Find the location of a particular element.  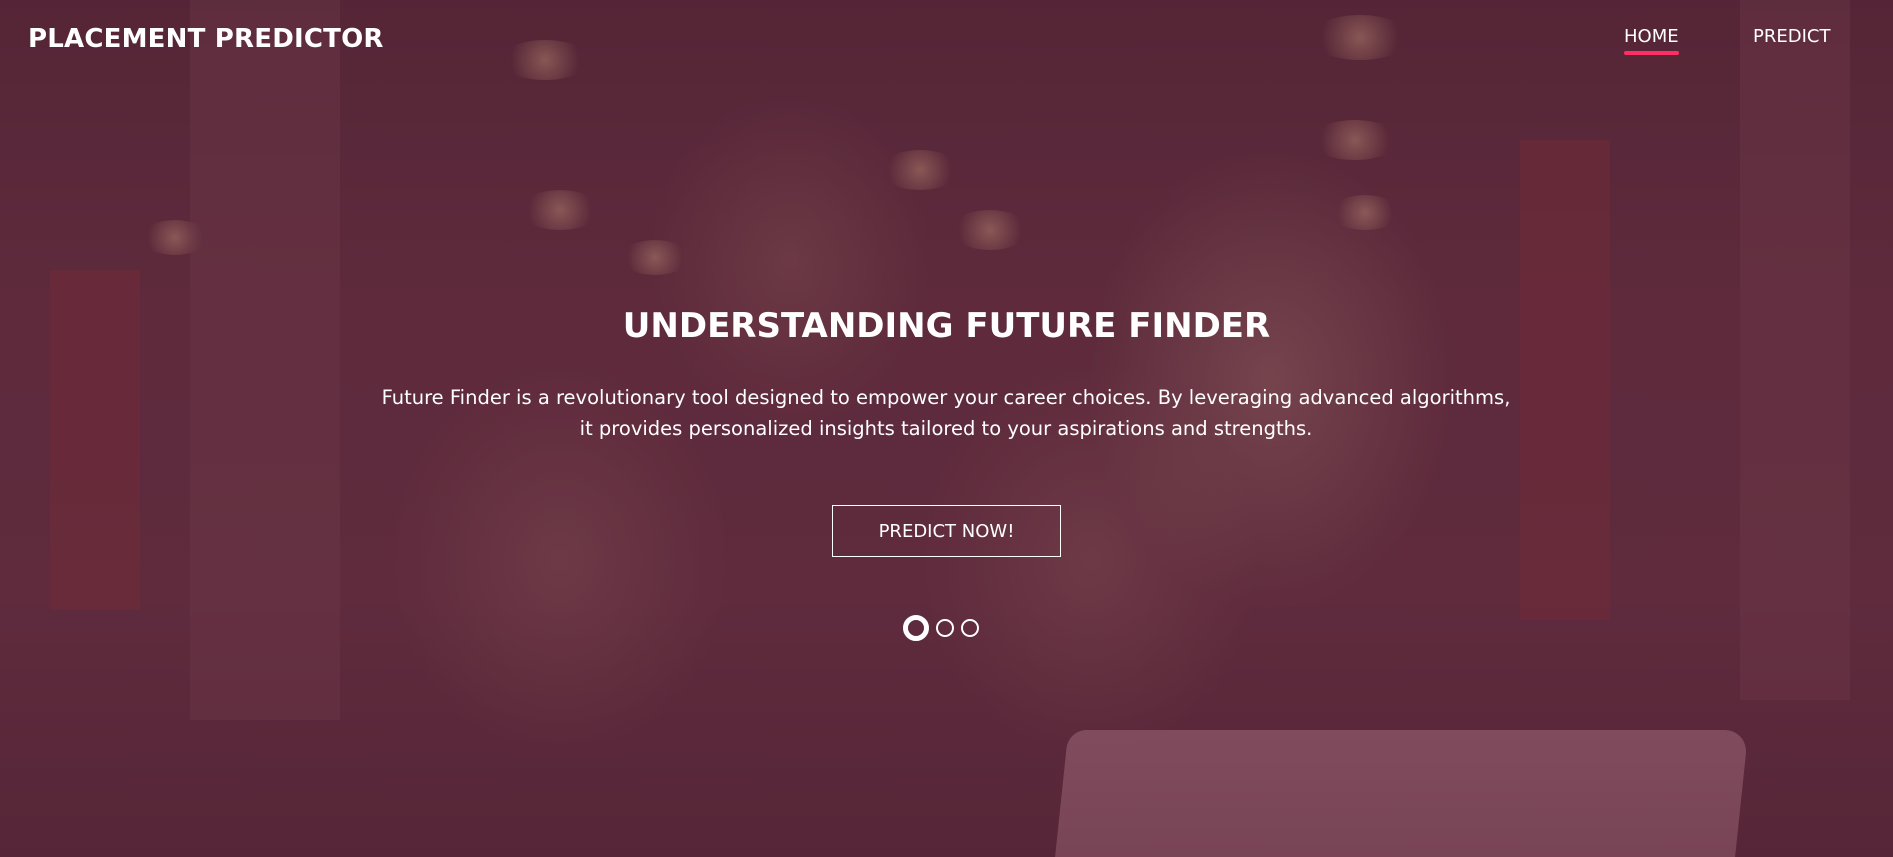

active-nav-indicator is located at coordinates (1651, 53).